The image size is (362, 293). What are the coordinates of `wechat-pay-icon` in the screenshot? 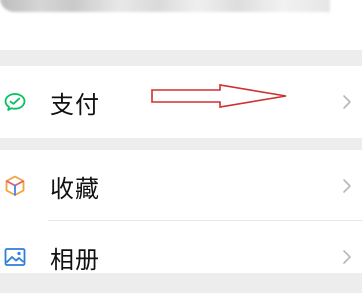 It's located at (15, 102).